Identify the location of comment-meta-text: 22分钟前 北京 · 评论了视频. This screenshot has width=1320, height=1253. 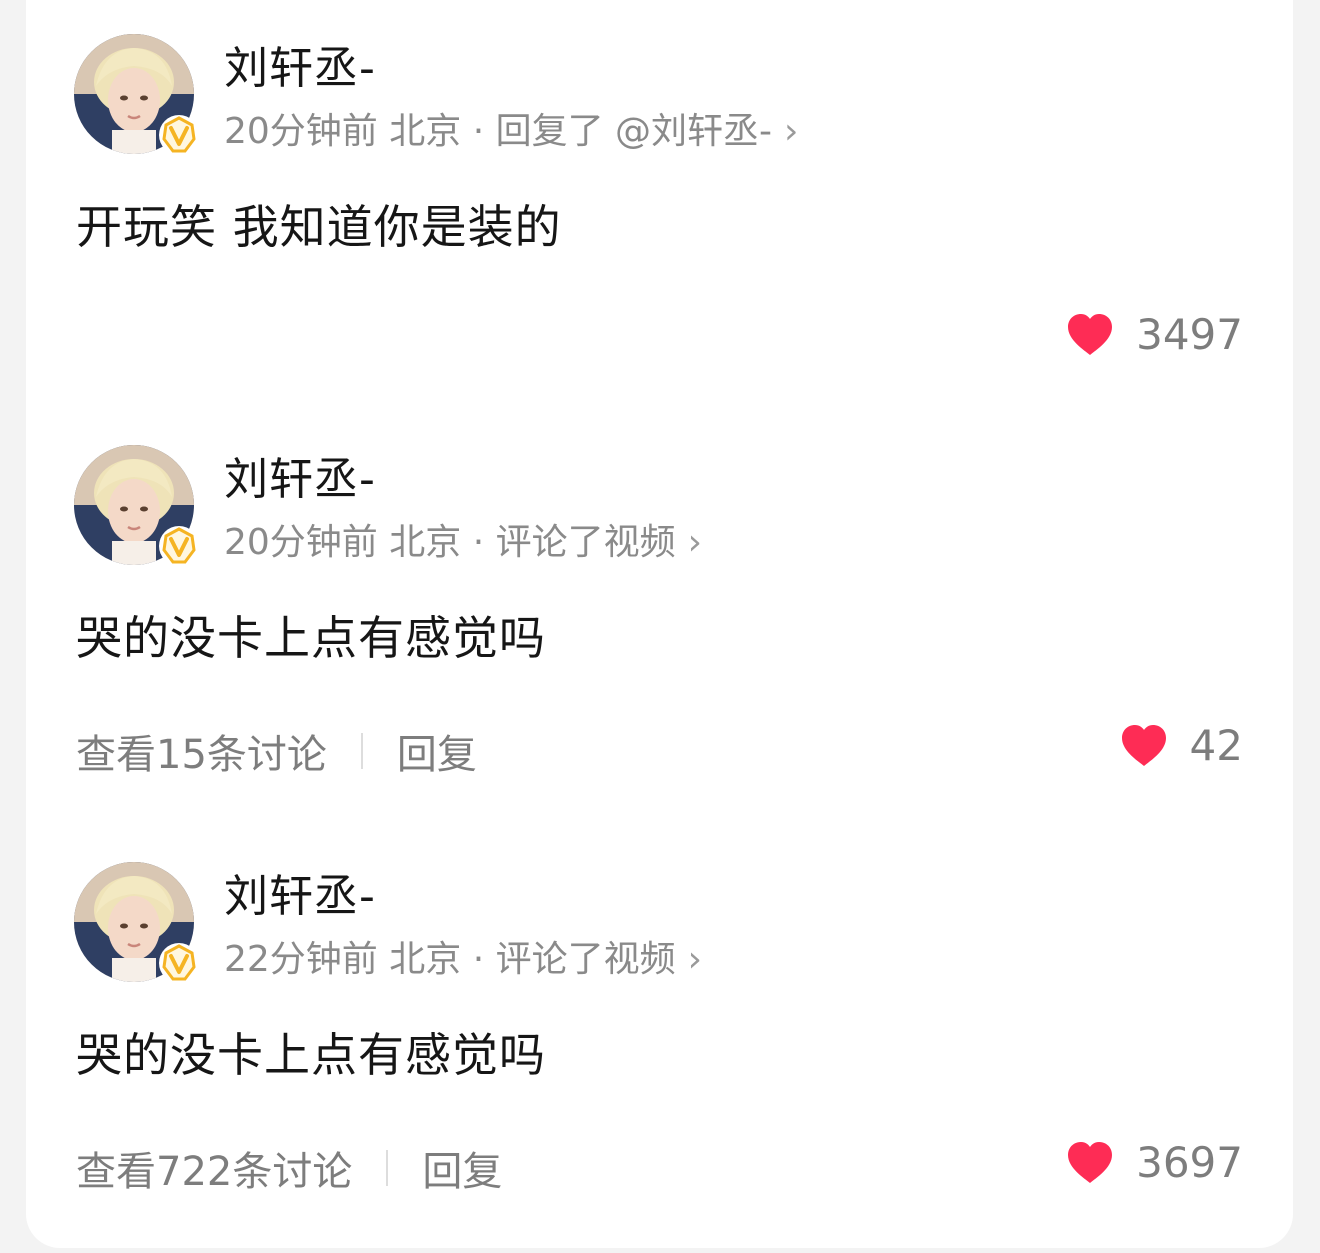
(450, 959).